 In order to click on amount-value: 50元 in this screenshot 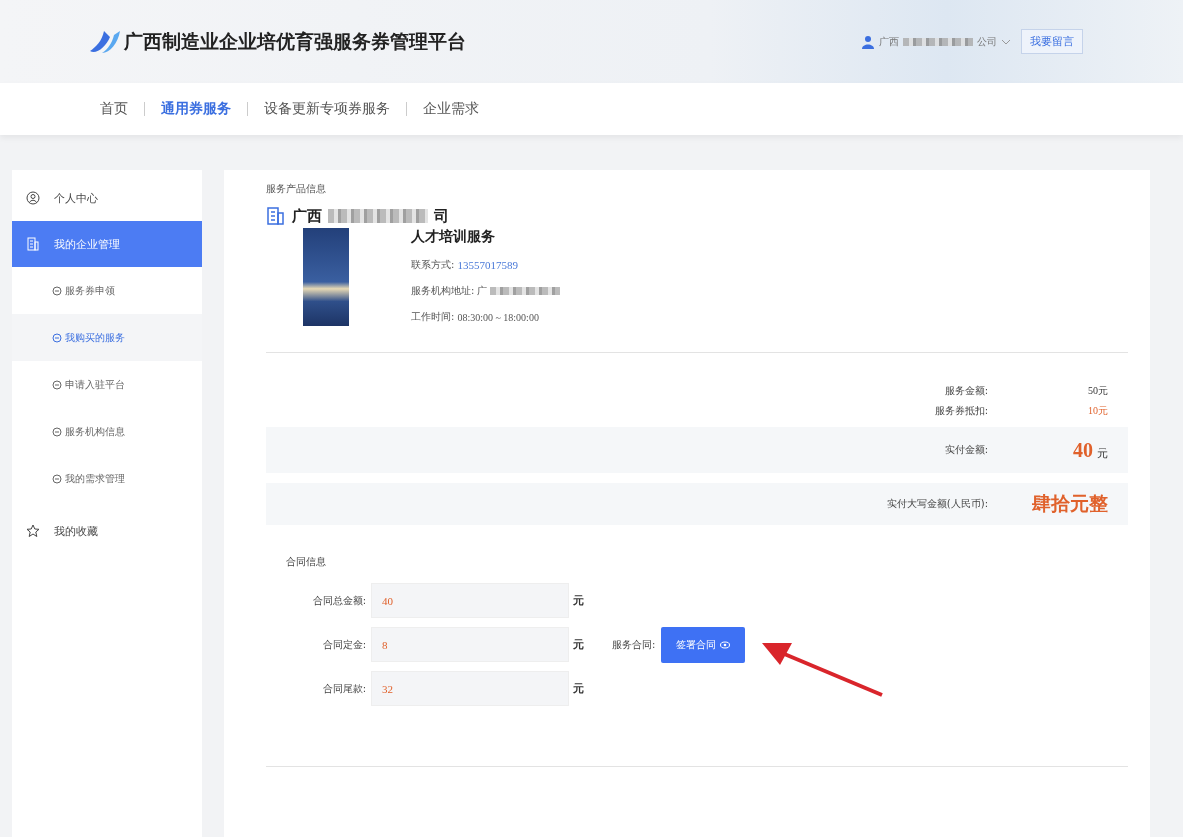, I will do `click(1097, 391)`.